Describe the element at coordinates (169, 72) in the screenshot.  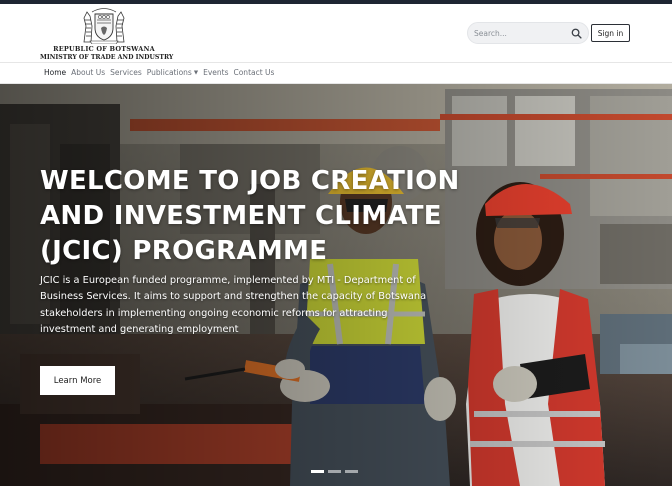
I see `nav-publications-label: Publications` at that location.